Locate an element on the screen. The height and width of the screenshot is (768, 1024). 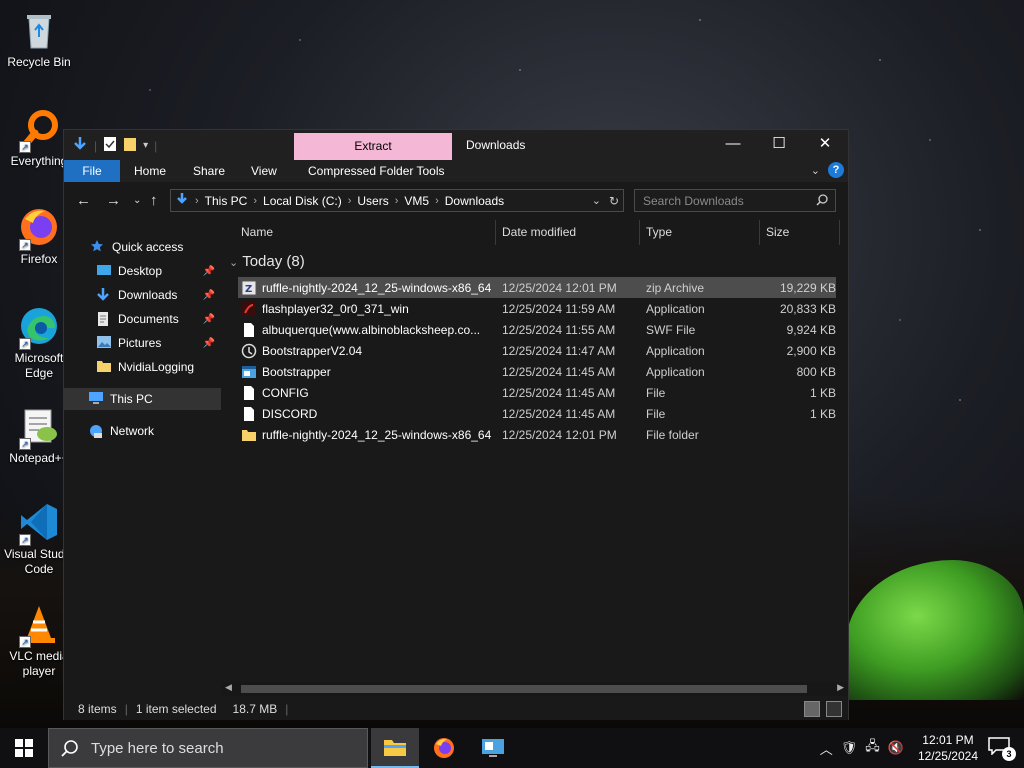
maximize-button: ☐ is located at coordinates (779, 145).